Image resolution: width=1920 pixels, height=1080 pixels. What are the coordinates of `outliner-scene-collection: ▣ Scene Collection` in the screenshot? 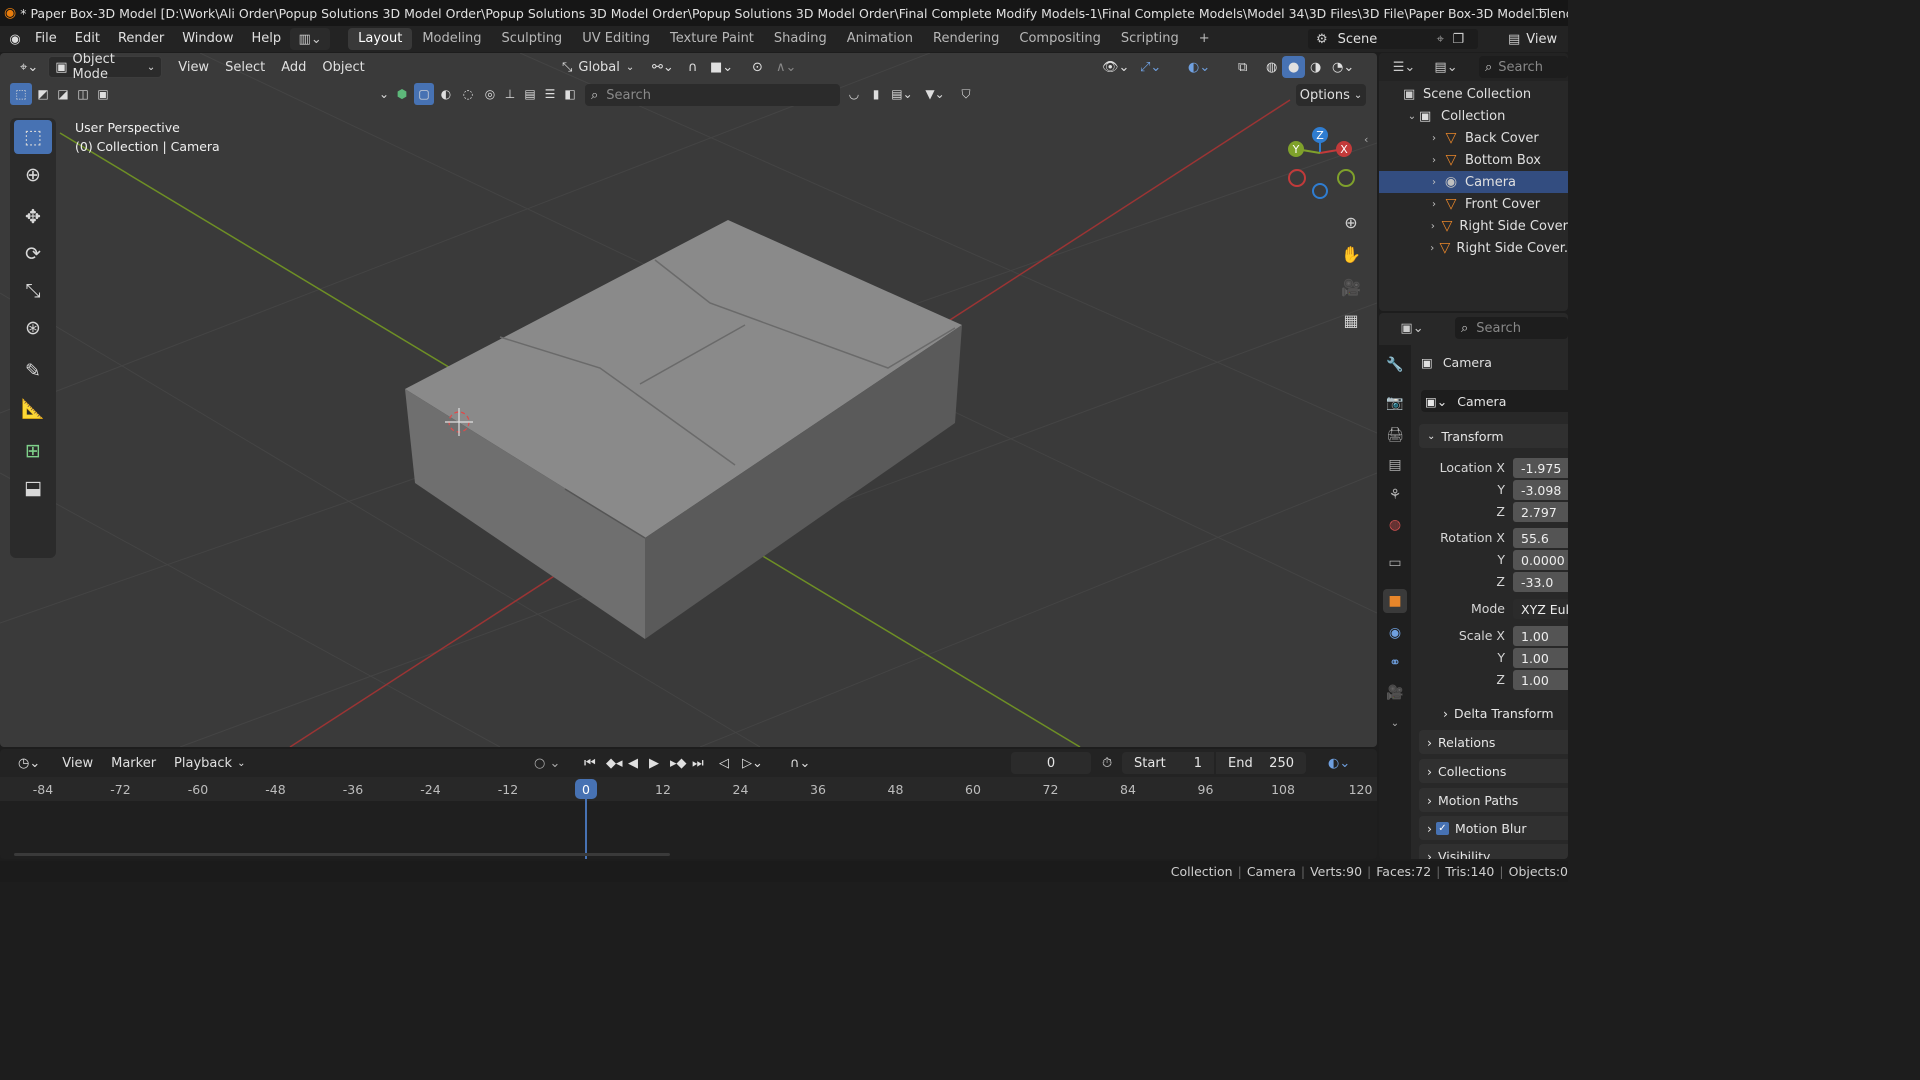 It's located at (1473, 94).